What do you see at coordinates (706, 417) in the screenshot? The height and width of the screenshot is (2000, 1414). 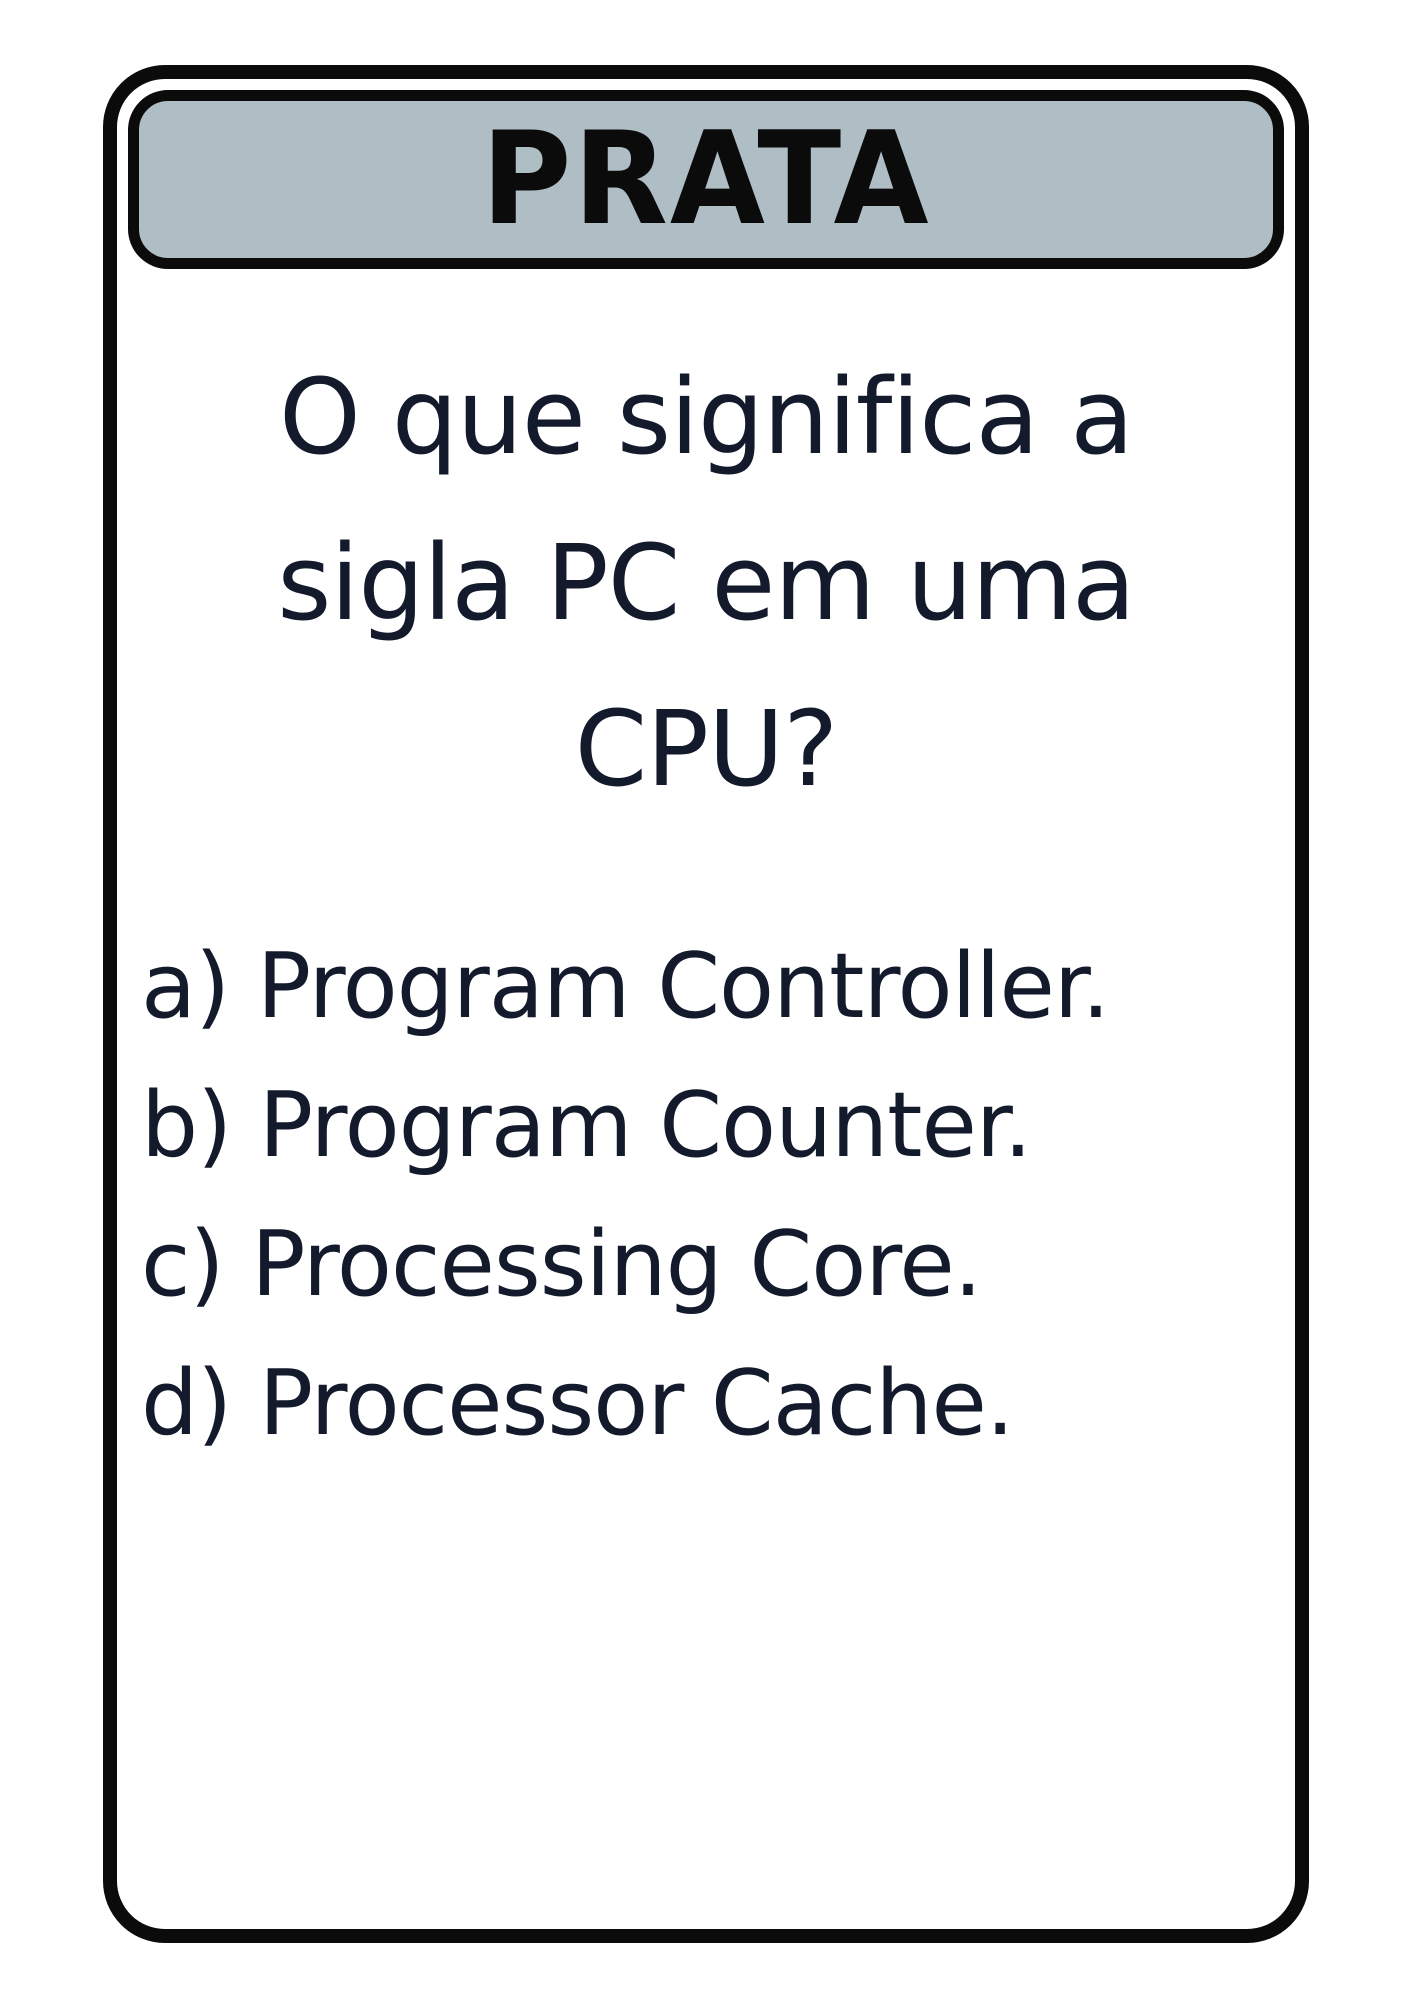 I see `question-line: O que significa a` at bounding box center [706, 417].